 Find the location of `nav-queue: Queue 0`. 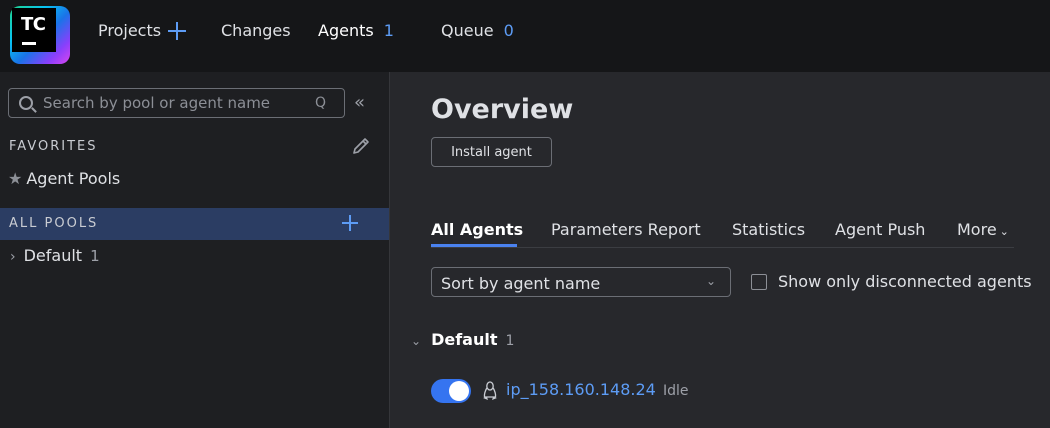

nav-queue: Queue 0 is located at coordinates (477, 30).